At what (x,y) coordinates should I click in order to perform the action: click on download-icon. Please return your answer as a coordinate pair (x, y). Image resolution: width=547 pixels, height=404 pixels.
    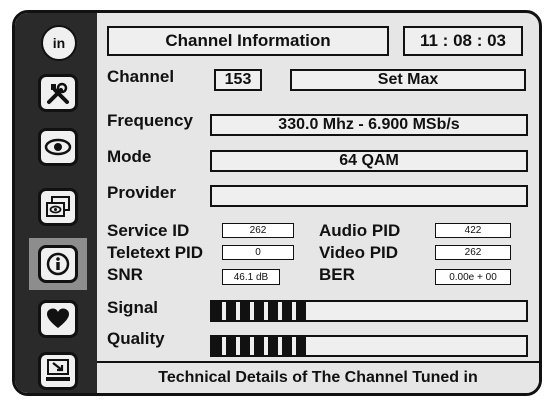
    Looking at the image, I should click on (58, 370).